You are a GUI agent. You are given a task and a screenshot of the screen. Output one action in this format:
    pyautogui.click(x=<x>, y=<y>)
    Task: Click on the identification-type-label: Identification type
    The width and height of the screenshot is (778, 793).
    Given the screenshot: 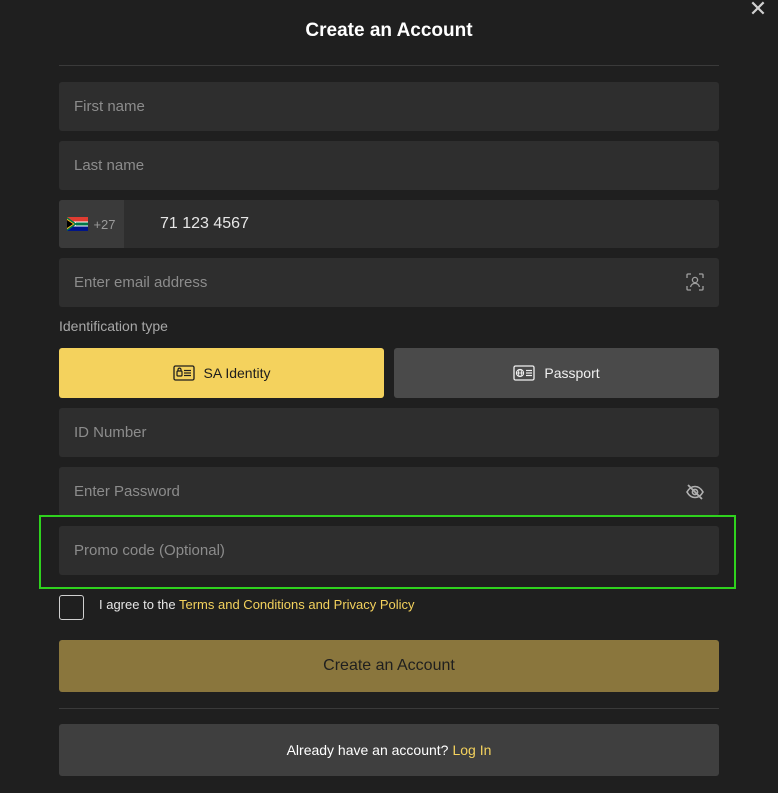 What is the action you would take?
    pyautogui.click(x=113, y=326)
    